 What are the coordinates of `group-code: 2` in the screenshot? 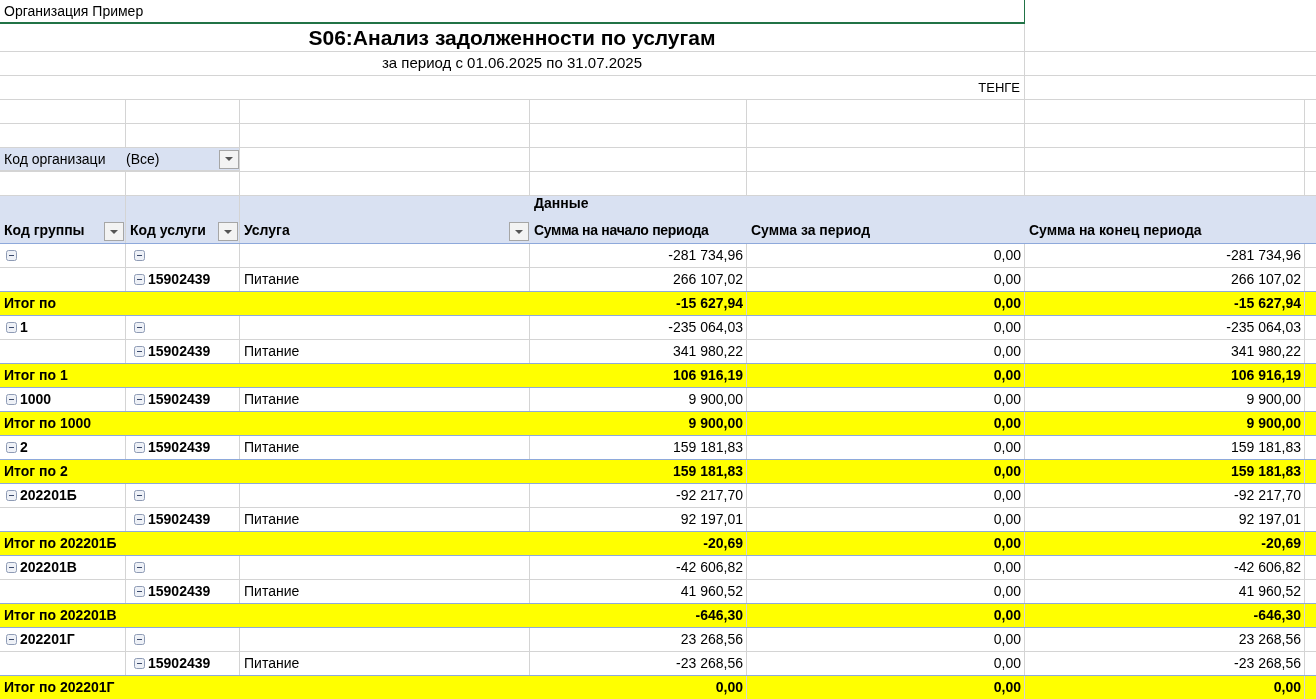 It's located at (24, 447).